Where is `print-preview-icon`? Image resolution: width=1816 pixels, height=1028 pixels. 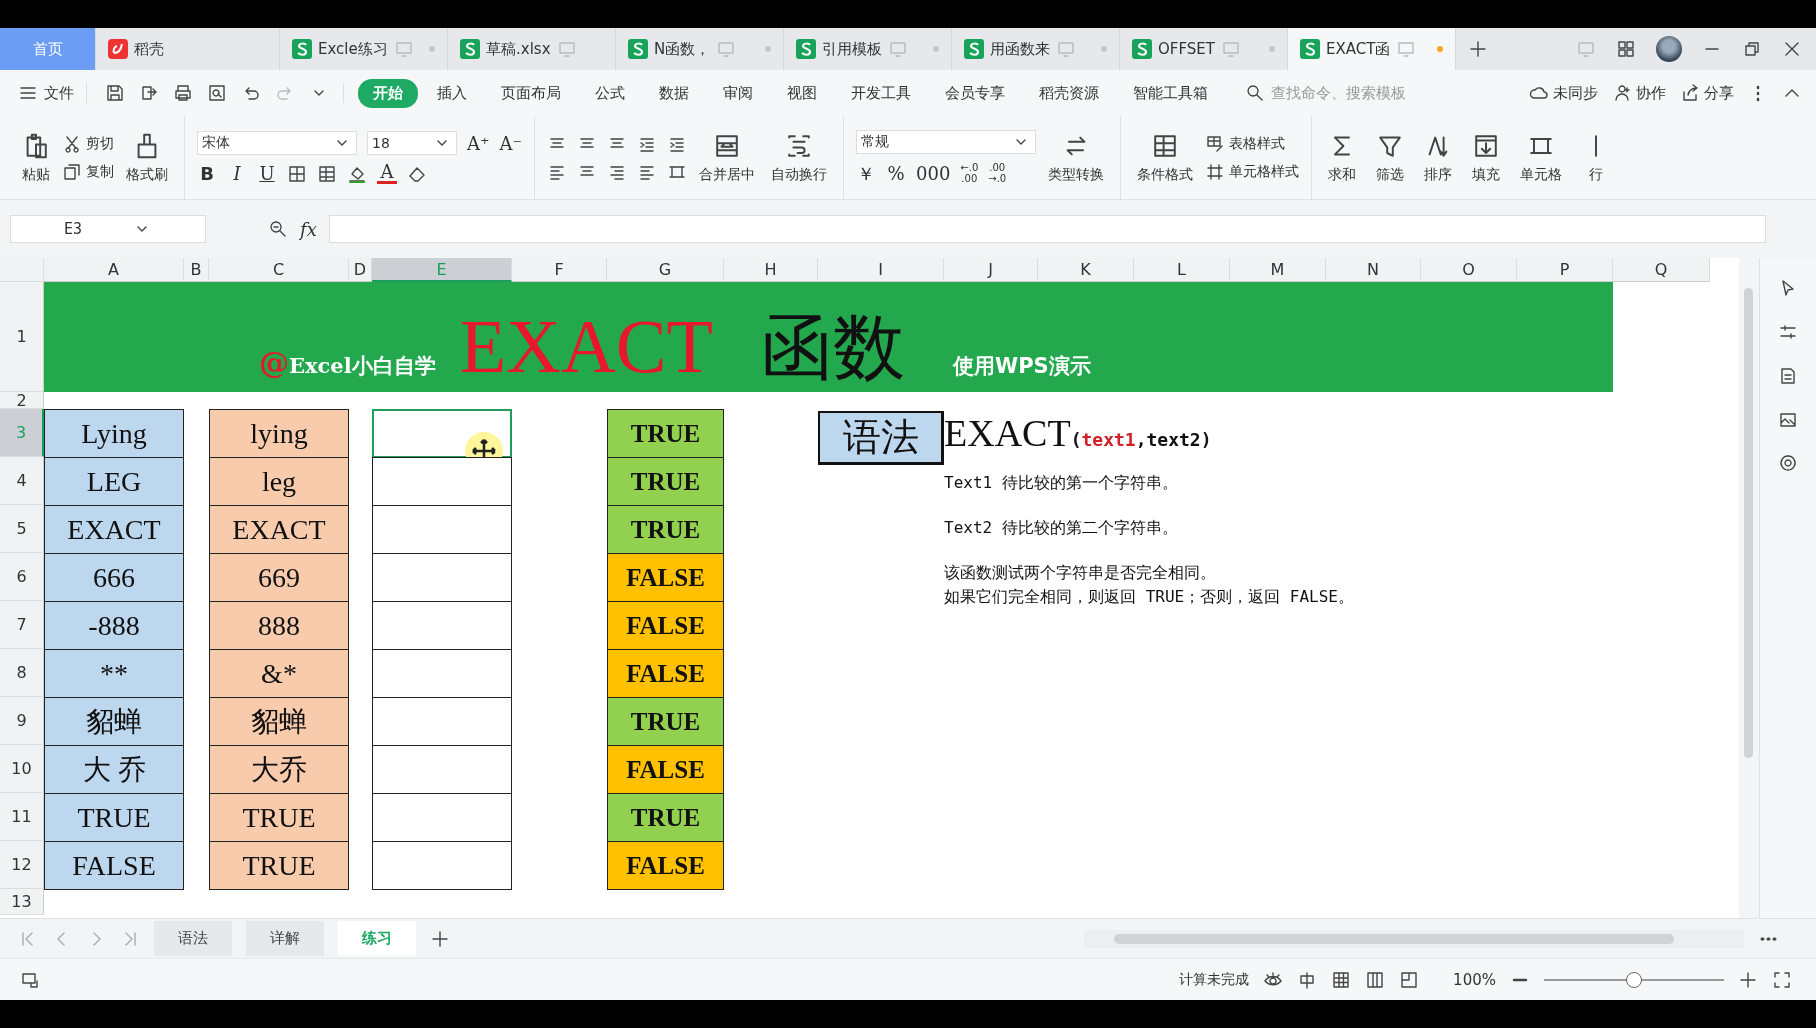
print-preview-icon is located at coordinates (217, 93).